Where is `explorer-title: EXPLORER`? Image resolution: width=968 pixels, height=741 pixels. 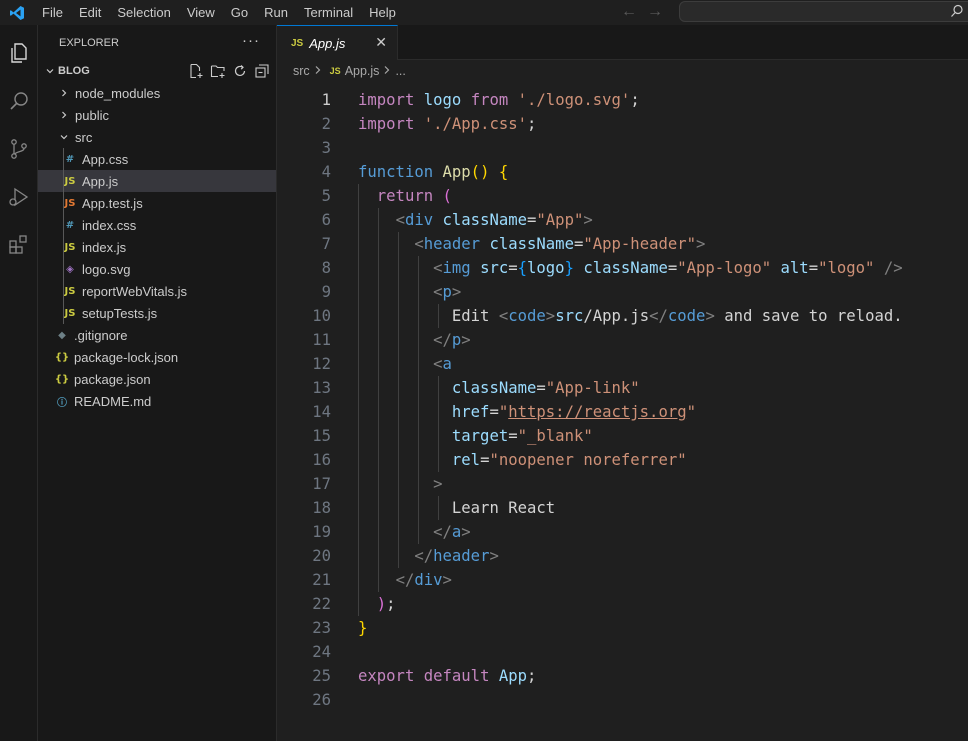 explorer-title: EXPLORER is located at coordinates (89, 42).